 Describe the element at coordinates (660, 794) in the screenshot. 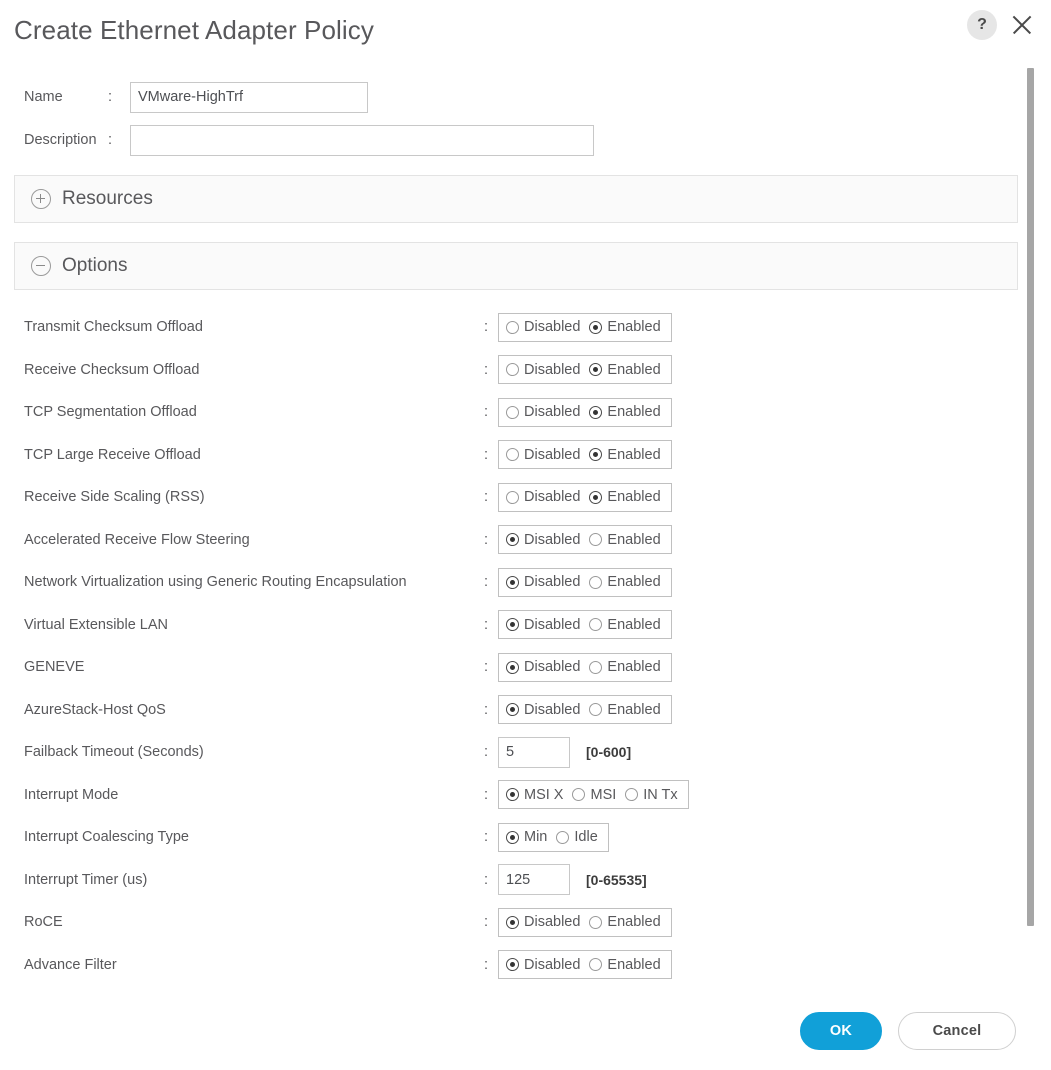

I see `radio-option-label: IN Tx` at that location.